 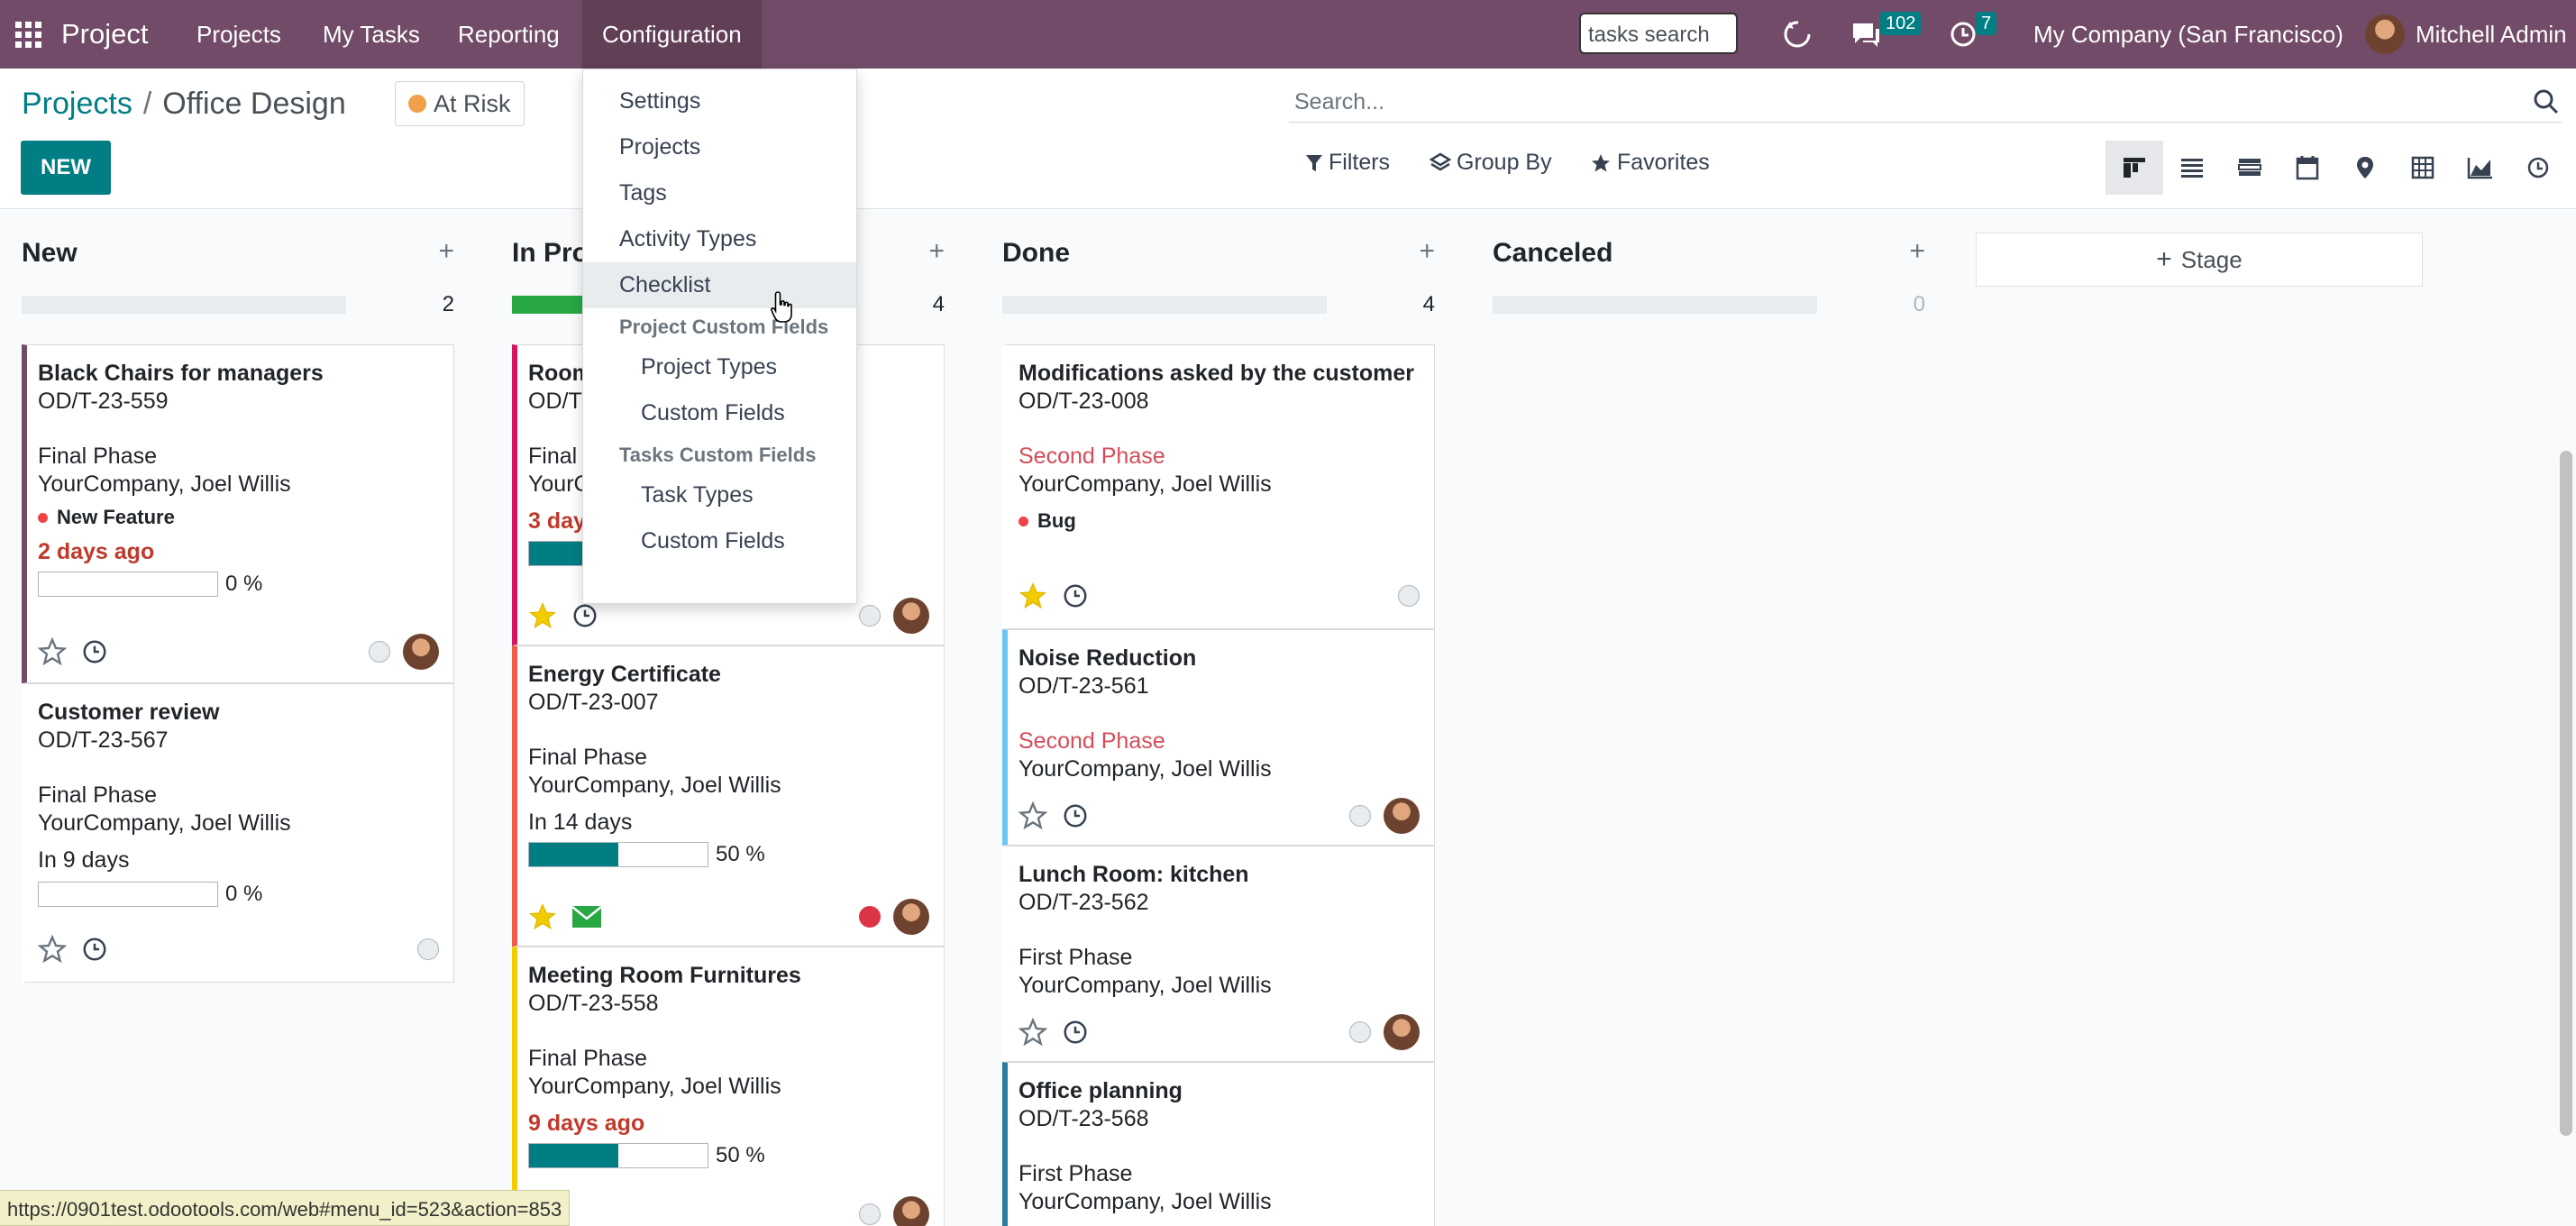 I want to click on column-title: Done, so click(x=1036, y=253).